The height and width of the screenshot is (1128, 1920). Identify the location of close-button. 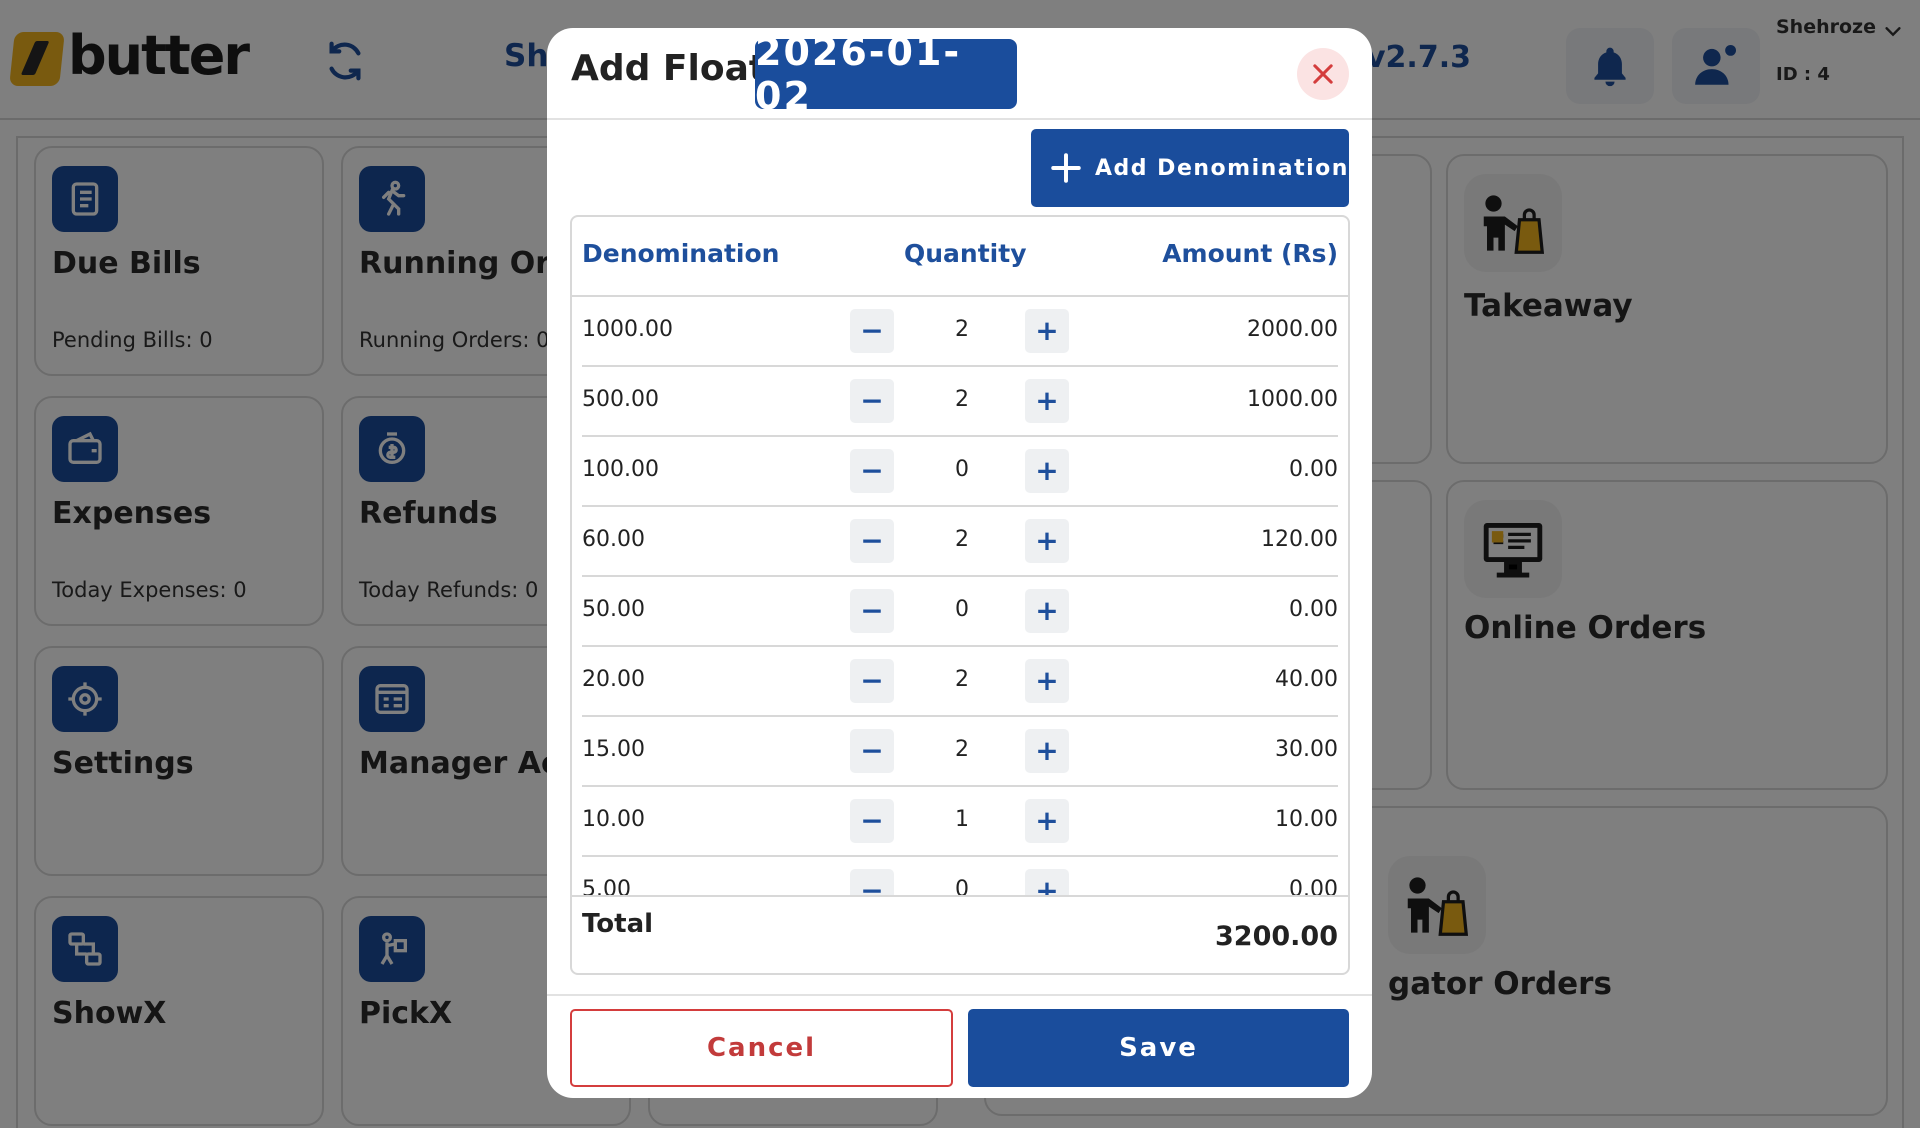
(1323, 74).